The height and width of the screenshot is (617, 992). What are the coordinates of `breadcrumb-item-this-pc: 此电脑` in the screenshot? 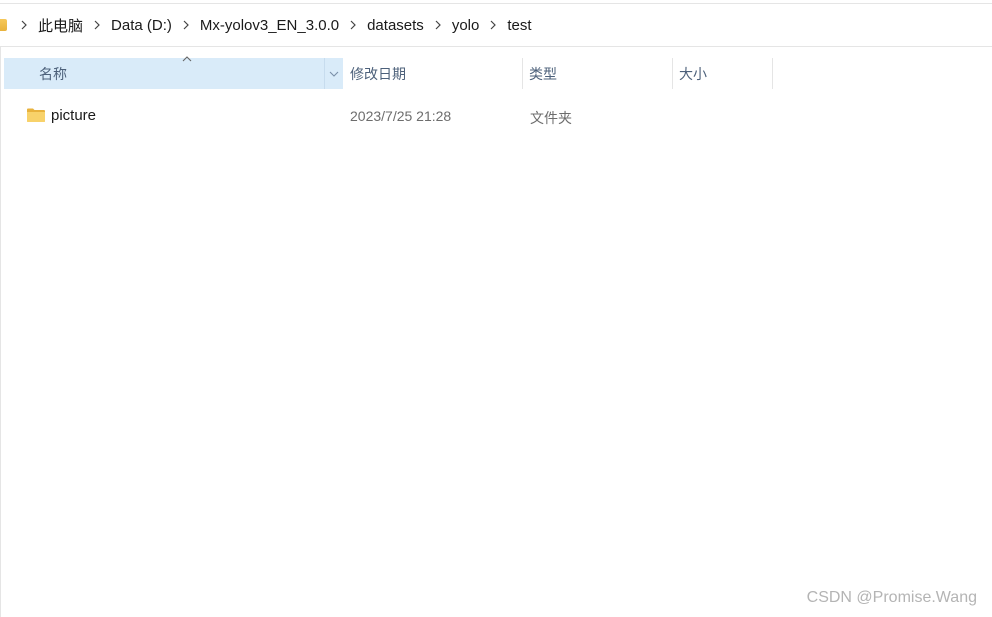 It's located at (60, 25).